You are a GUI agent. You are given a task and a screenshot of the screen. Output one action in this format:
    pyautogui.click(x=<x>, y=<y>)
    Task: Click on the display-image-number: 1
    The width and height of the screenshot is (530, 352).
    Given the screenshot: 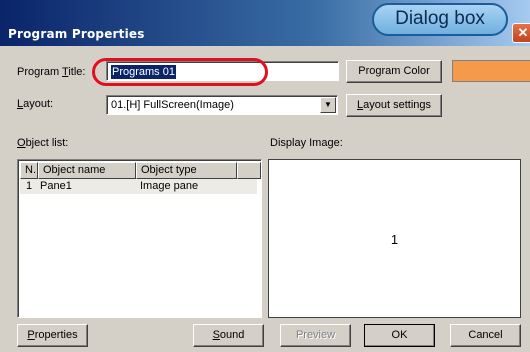 What is the action you would take?
    pyautogui.click(x=394, y=239)
    